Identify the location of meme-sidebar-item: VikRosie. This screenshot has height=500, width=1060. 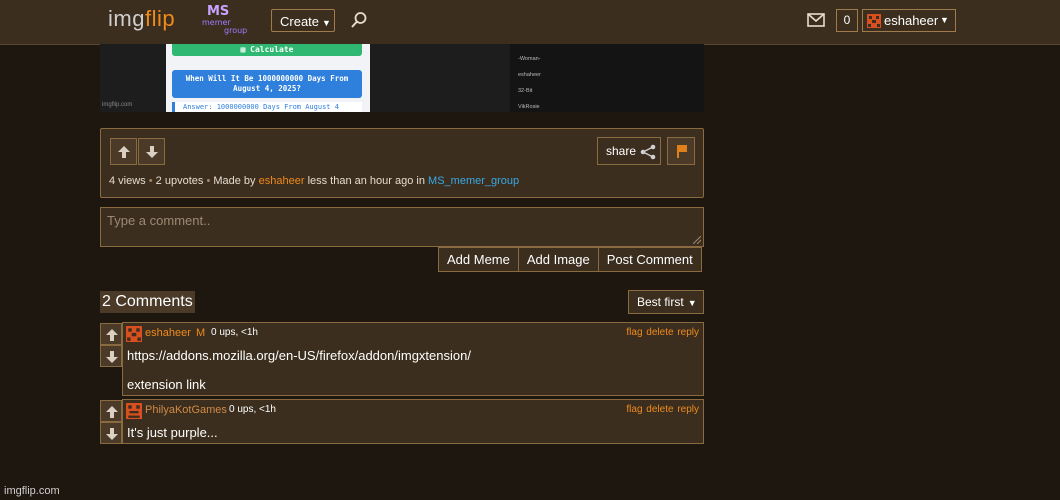
(529, 107).